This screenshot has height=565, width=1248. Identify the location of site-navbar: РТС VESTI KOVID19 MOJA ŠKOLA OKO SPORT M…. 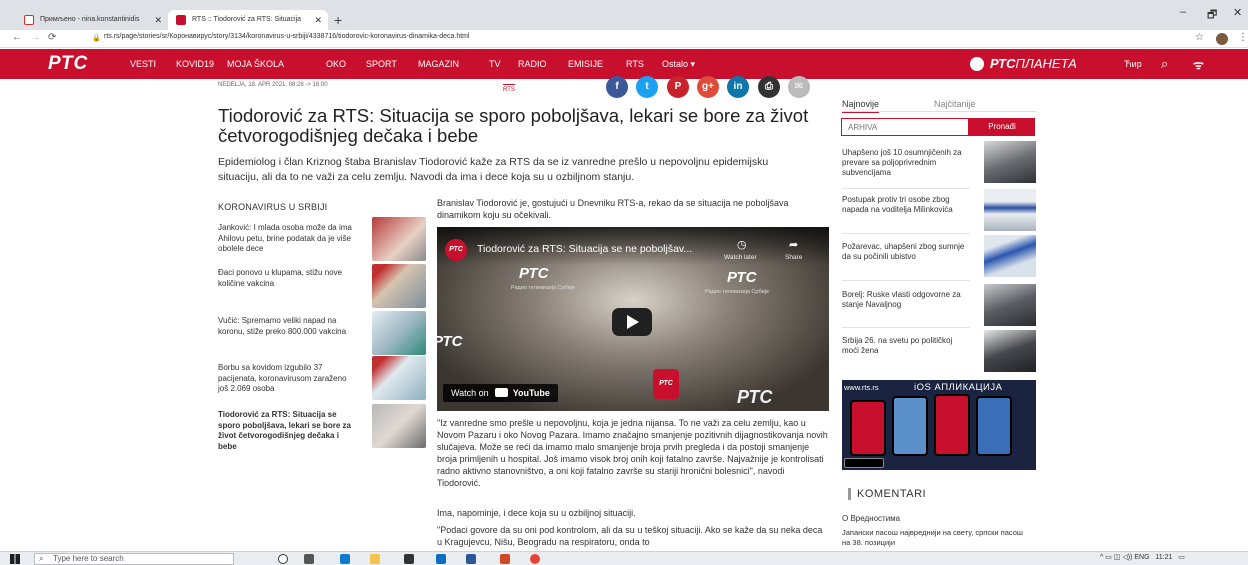
(624, 64).